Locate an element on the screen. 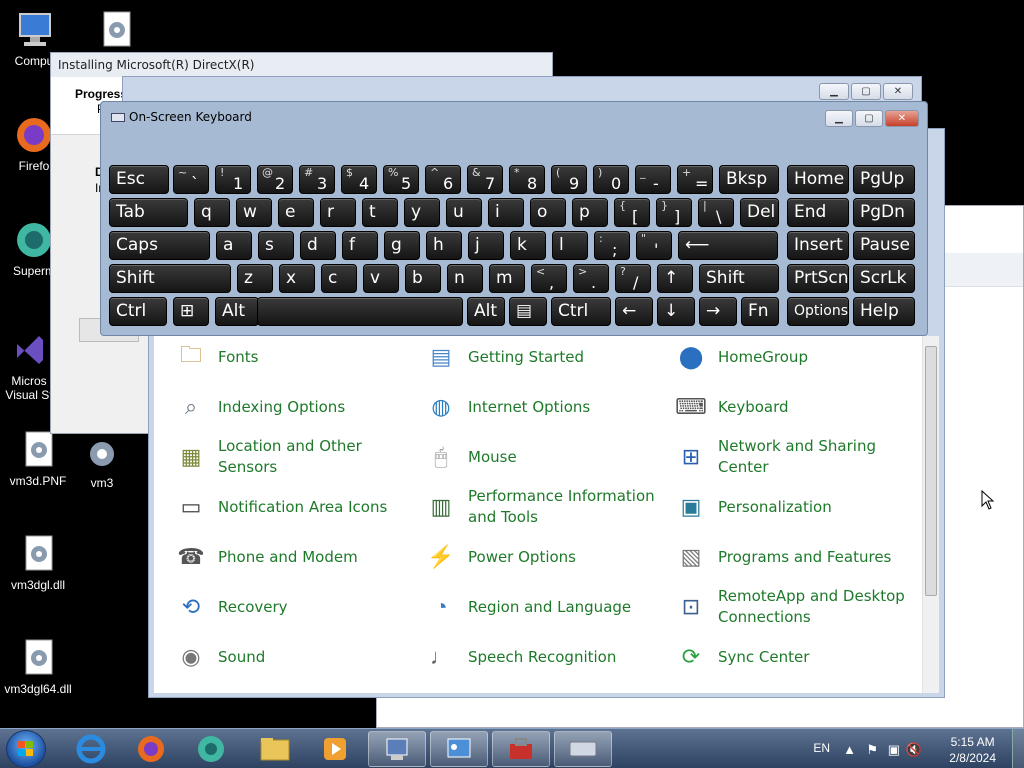 This screenshot has height=768, width=1024. control-panel-item: ⬤ HomeGroup is located at coordinates (794, 357).